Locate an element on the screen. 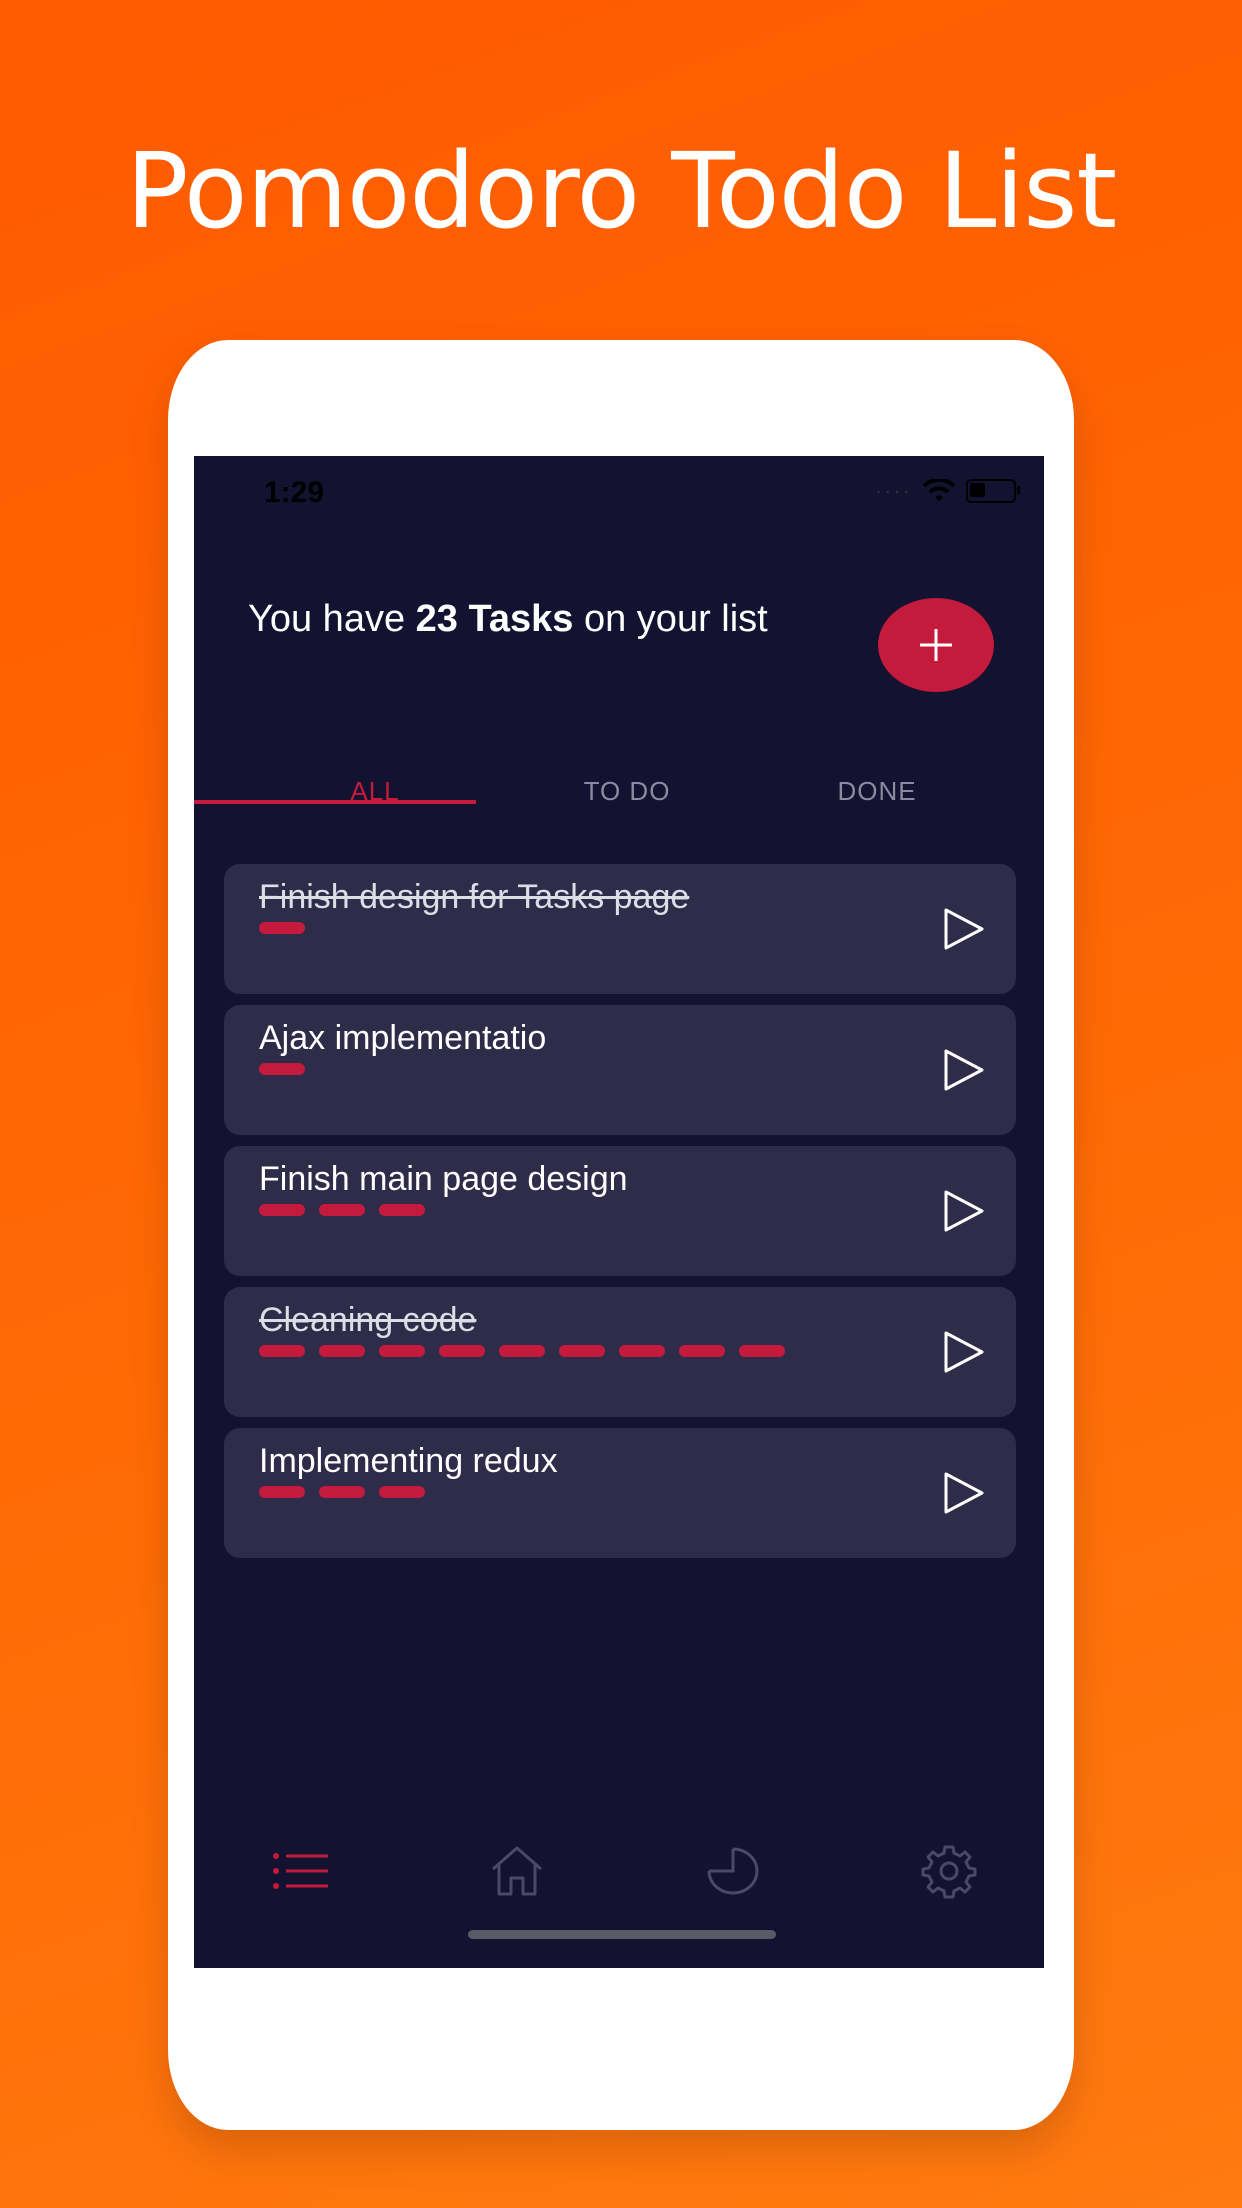 The image size is (1242, 2208). add-task-button is located at coordinates (936, 645).